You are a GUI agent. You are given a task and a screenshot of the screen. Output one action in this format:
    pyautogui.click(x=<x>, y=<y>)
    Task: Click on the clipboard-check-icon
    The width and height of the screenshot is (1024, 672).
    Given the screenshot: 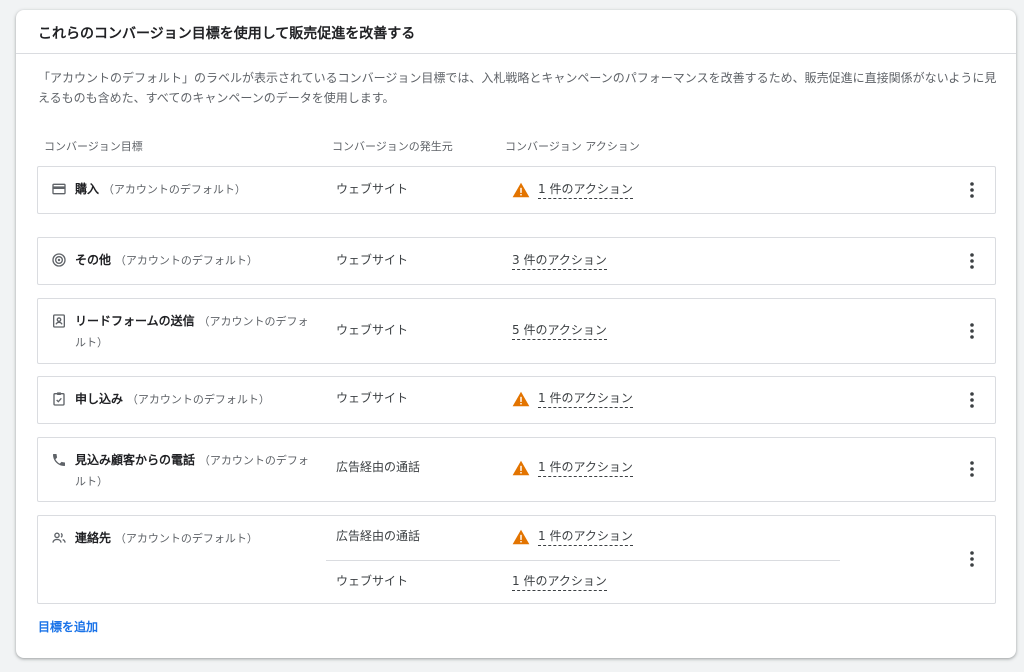 What is the action you would take?
    pyautogui.click(x=59, y=399)
    